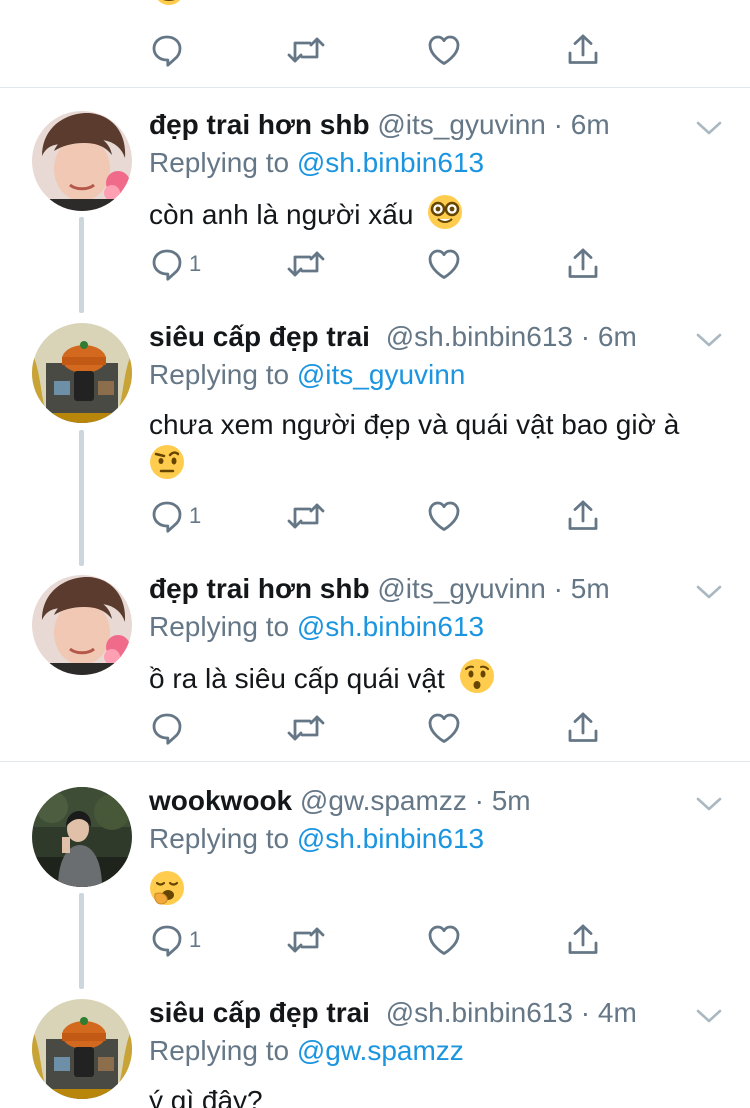 Image resolution: width=750 pixels, height=1108 pixels. Describe the element at coordinates (167, 888) in the screenshot. I see `yawning-face-emoji-icon` at that location.